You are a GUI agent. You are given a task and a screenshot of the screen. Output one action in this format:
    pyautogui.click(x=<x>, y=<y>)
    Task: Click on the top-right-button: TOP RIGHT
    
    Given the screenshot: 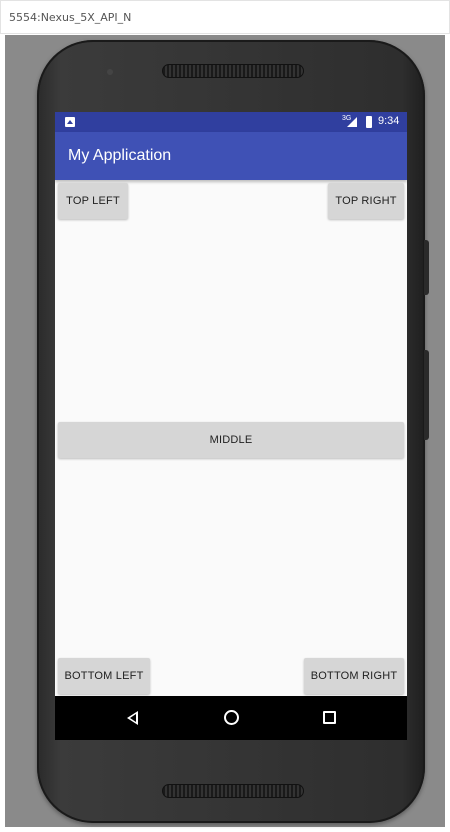 What is the action you would take?
    pyautogui.click(x=366, y=201)
    